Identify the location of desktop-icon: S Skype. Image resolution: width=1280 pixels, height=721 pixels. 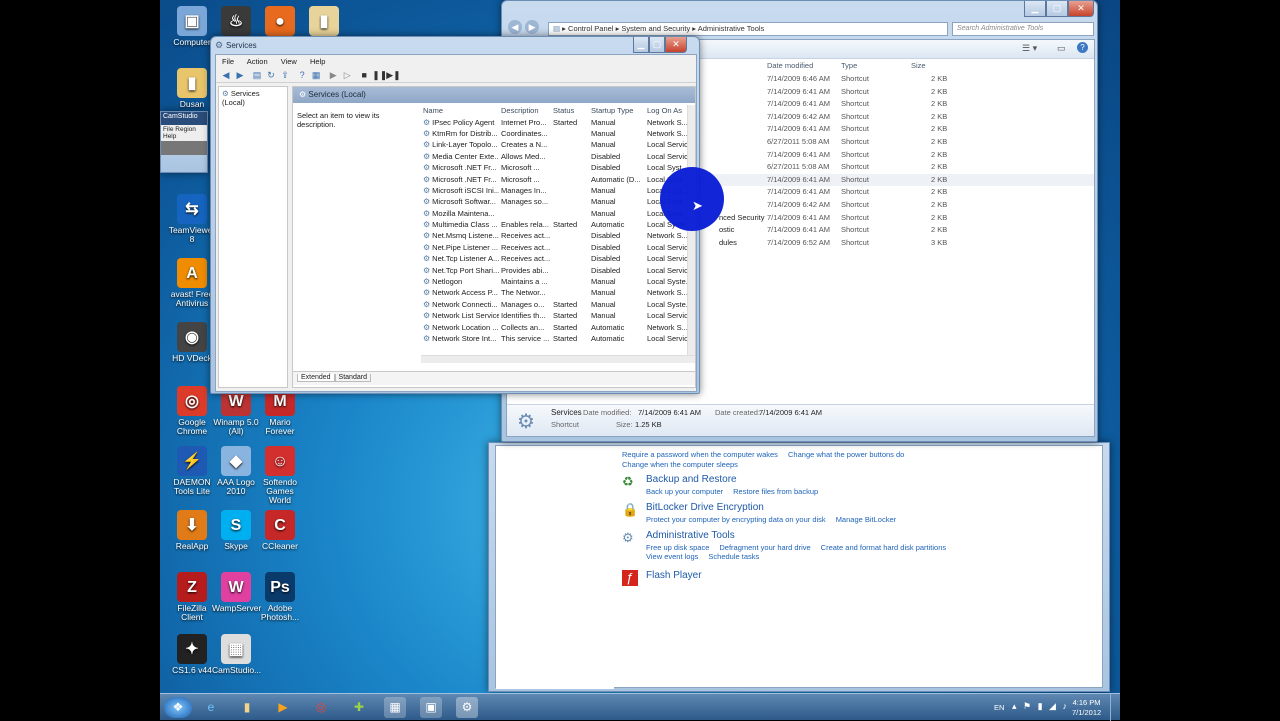
(236, 530).